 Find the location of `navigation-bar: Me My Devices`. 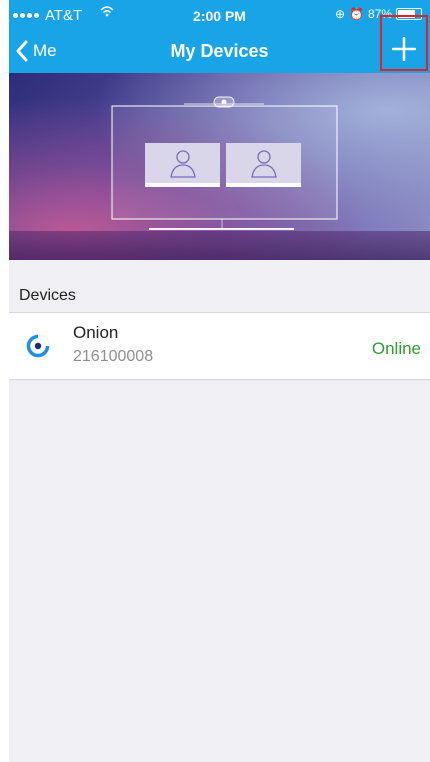

navigation-bar: Me My Devices is located at coordinates (219, 44).